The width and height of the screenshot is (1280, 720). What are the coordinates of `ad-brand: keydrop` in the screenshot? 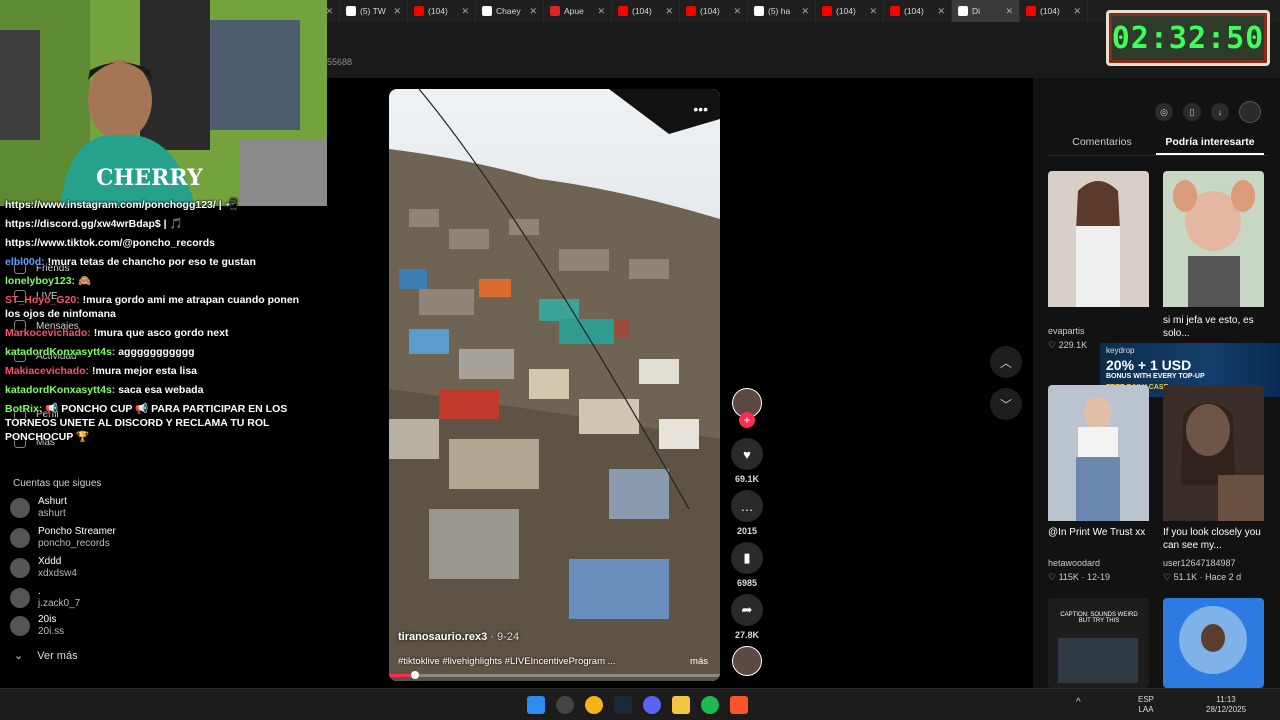 It's located at (1120, 350).